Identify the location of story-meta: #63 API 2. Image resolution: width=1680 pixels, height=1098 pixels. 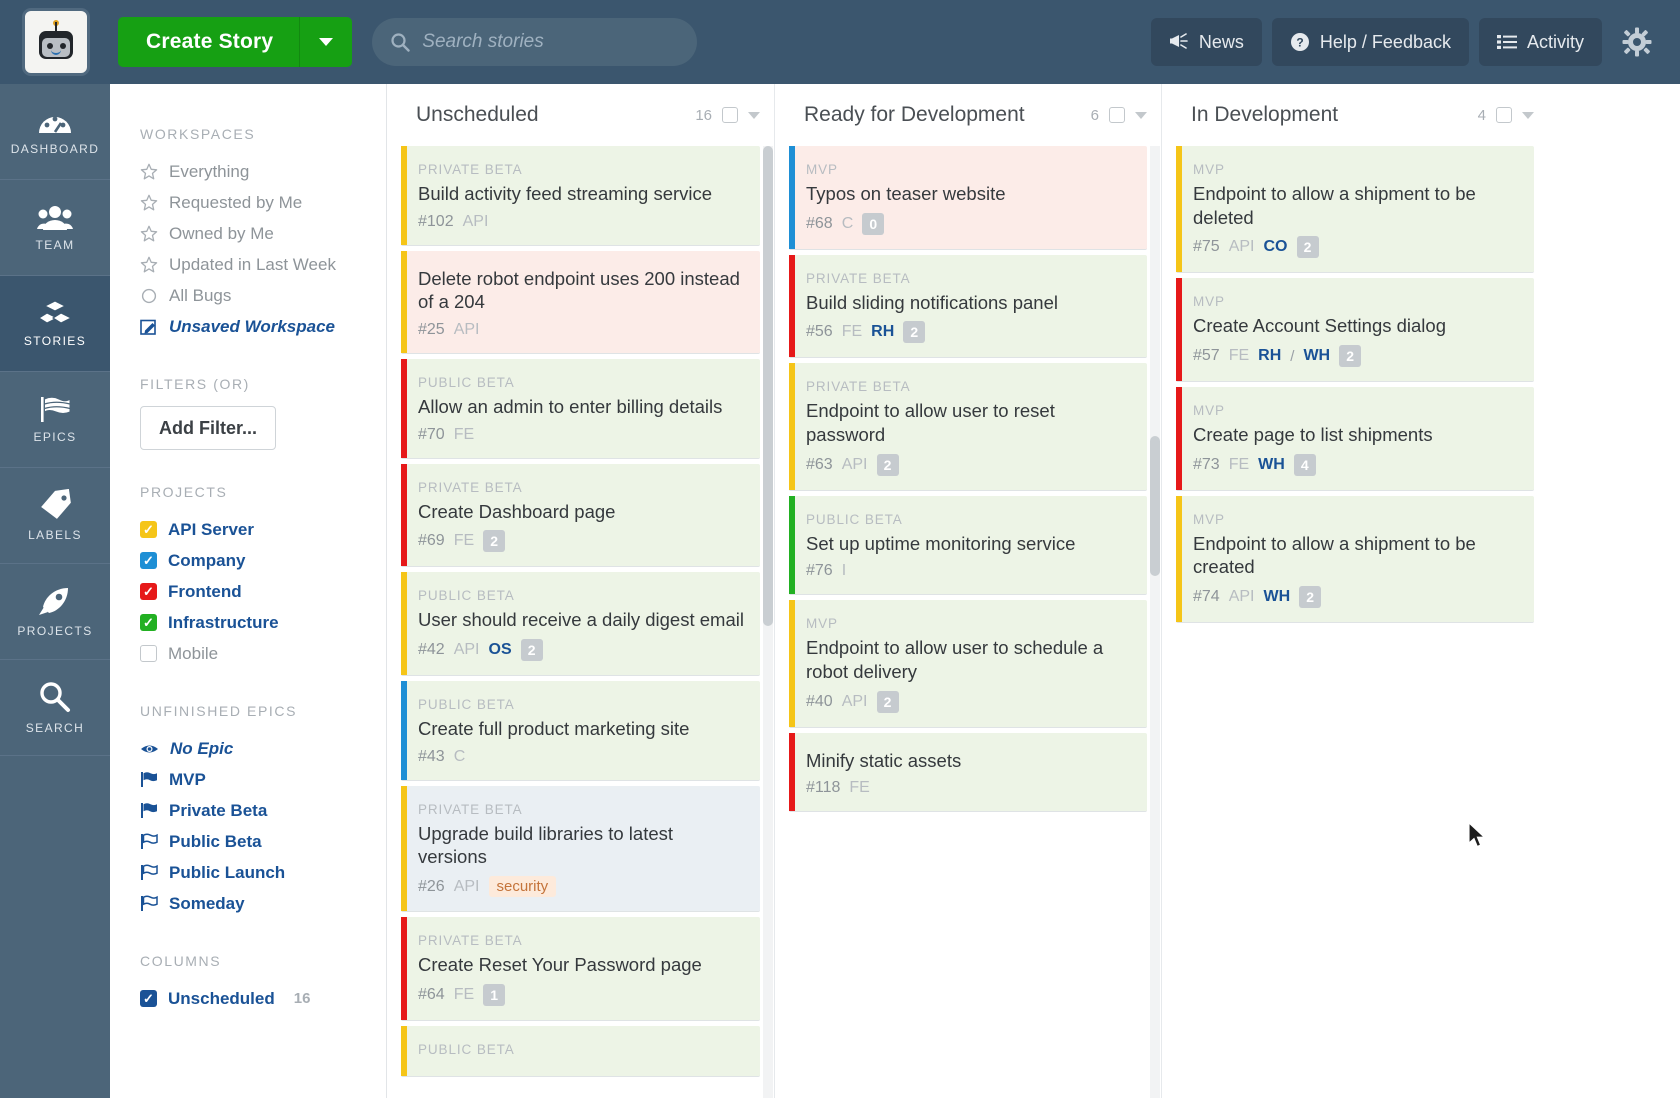
(969, 464).